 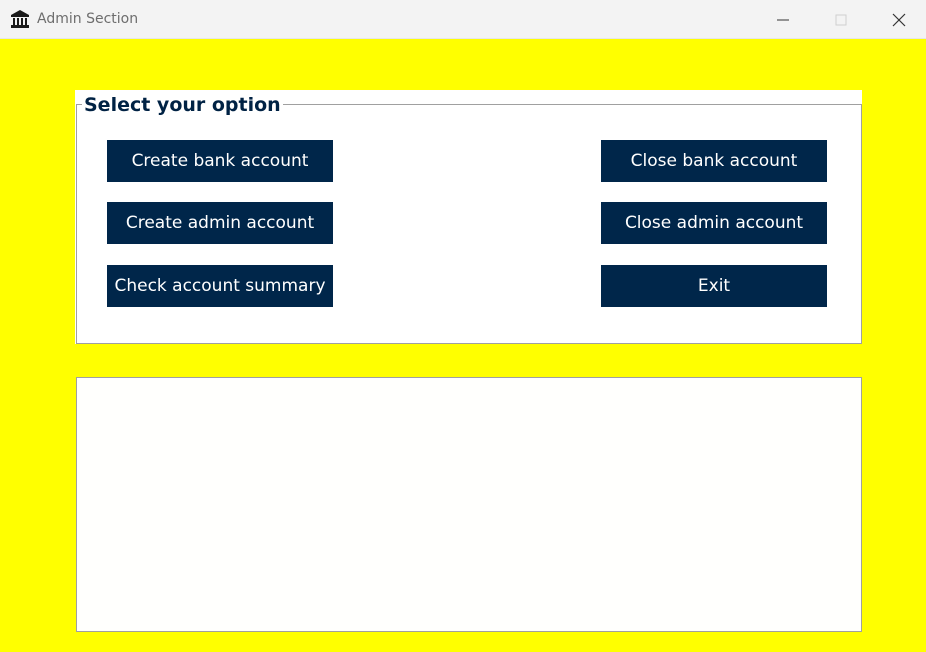 What do you see at coordinates (714, 161) in the screenshot?
I see `close-bank-account-button: Close bank account` at bounding box center [714, 161].